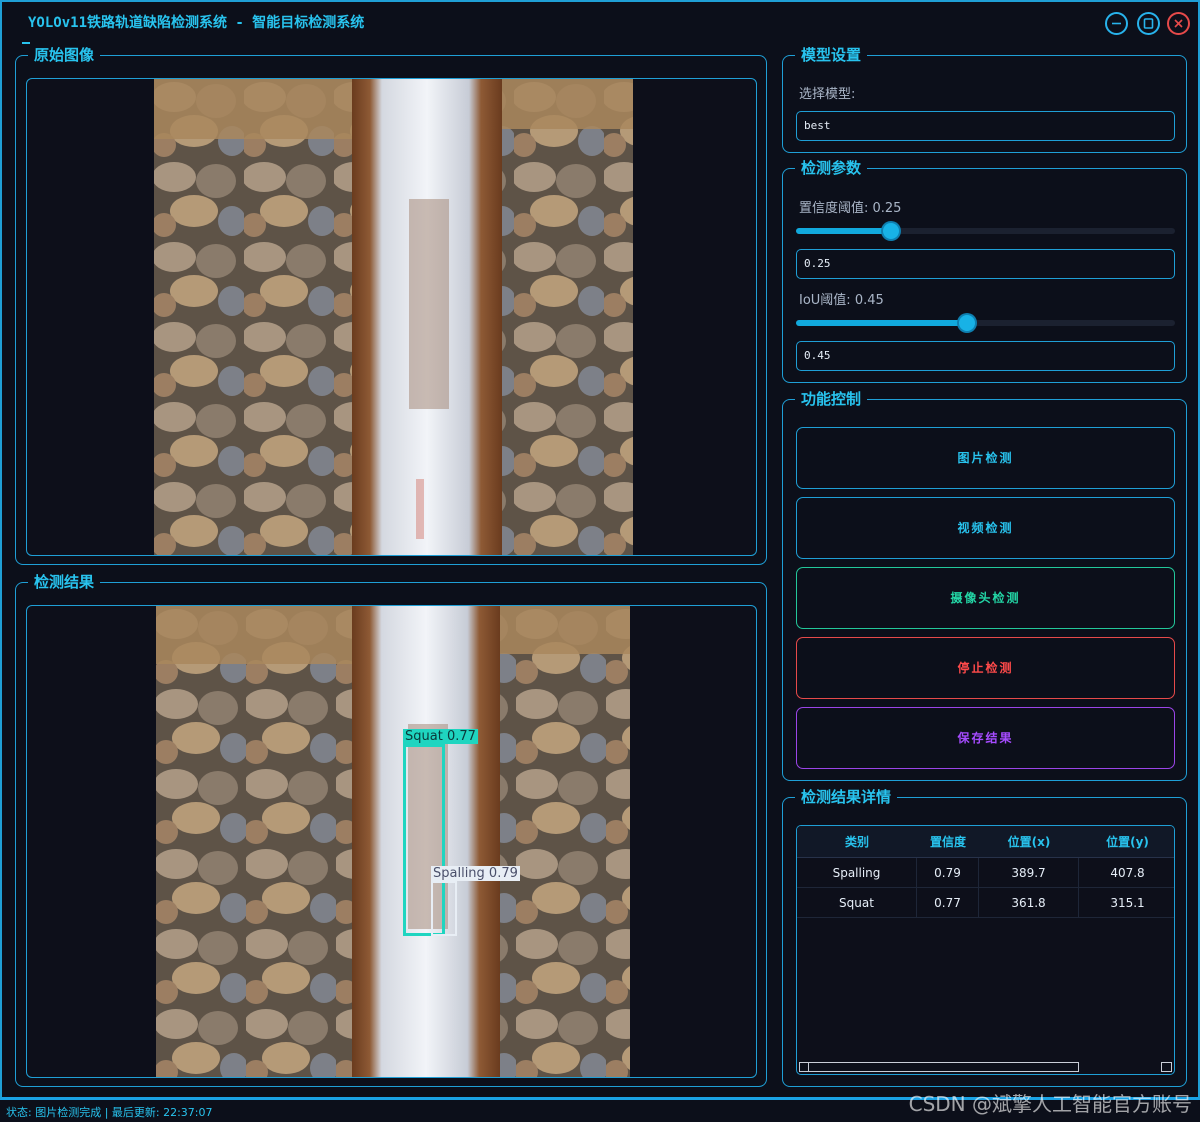 Image resolution: width=1200 pixels, height=1122 pixels. Describe the element at coordinates (827, 94) in the screenshot. I see `select-model-label: 选择模型:` at that location.